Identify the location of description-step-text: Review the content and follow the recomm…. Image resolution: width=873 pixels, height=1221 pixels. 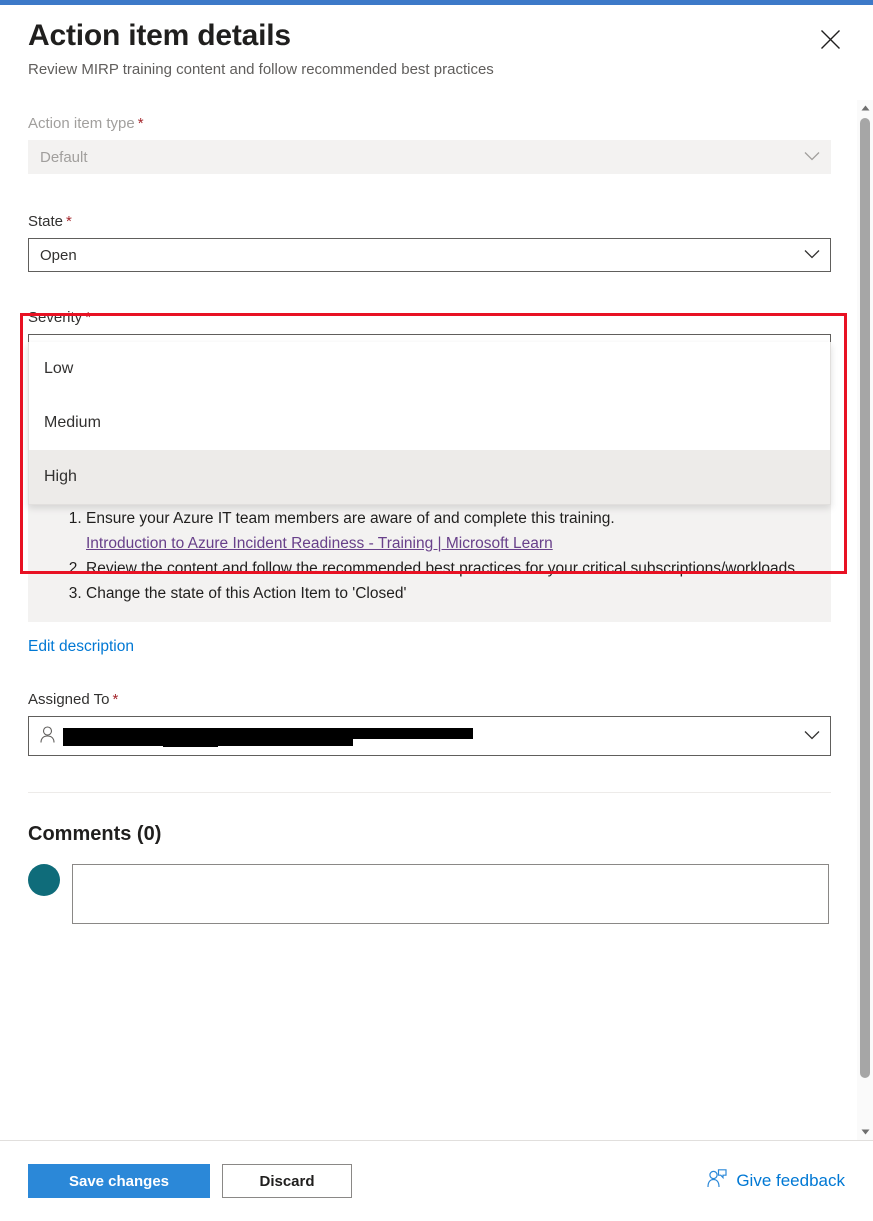
(443, 568).